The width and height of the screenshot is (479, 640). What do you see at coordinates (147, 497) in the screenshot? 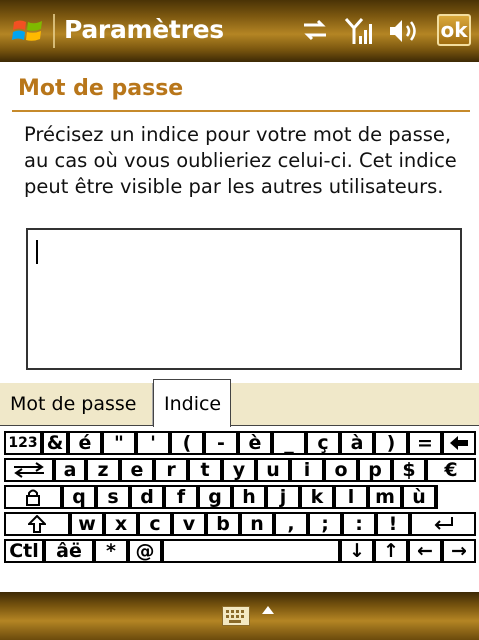
I see `key-d: d` at bounding box center [147, 497].